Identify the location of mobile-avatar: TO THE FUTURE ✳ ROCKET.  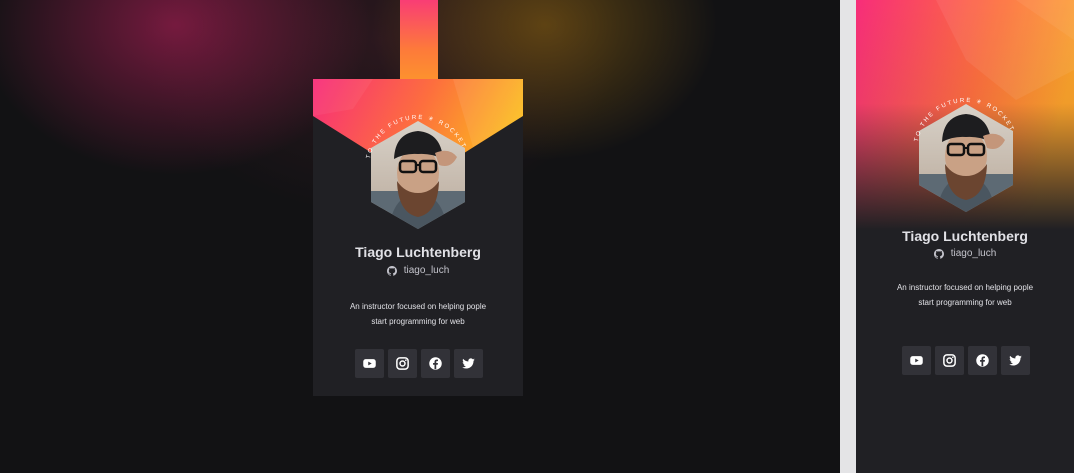
(963, 155).